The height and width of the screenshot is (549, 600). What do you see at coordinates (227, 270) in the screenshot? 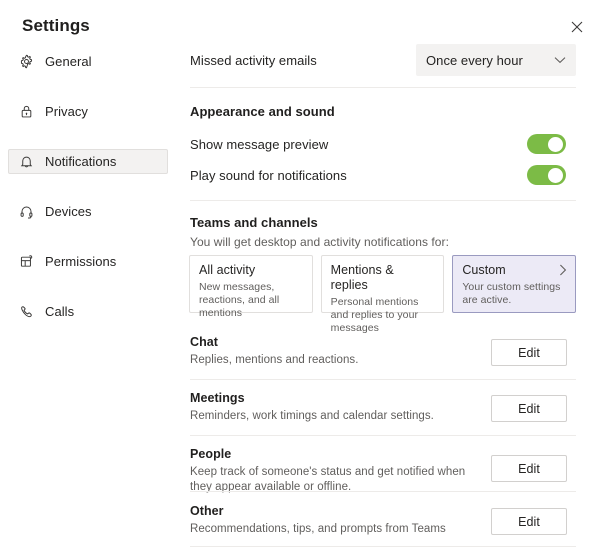
I see `notification-card-title: All activity` at bounding box center [227, 270].